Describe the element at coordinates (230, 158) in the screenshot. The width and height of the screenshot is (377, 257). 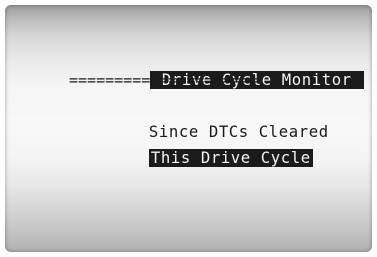
I see `menu-item-label-selected: This Drive Cycle` at that location.